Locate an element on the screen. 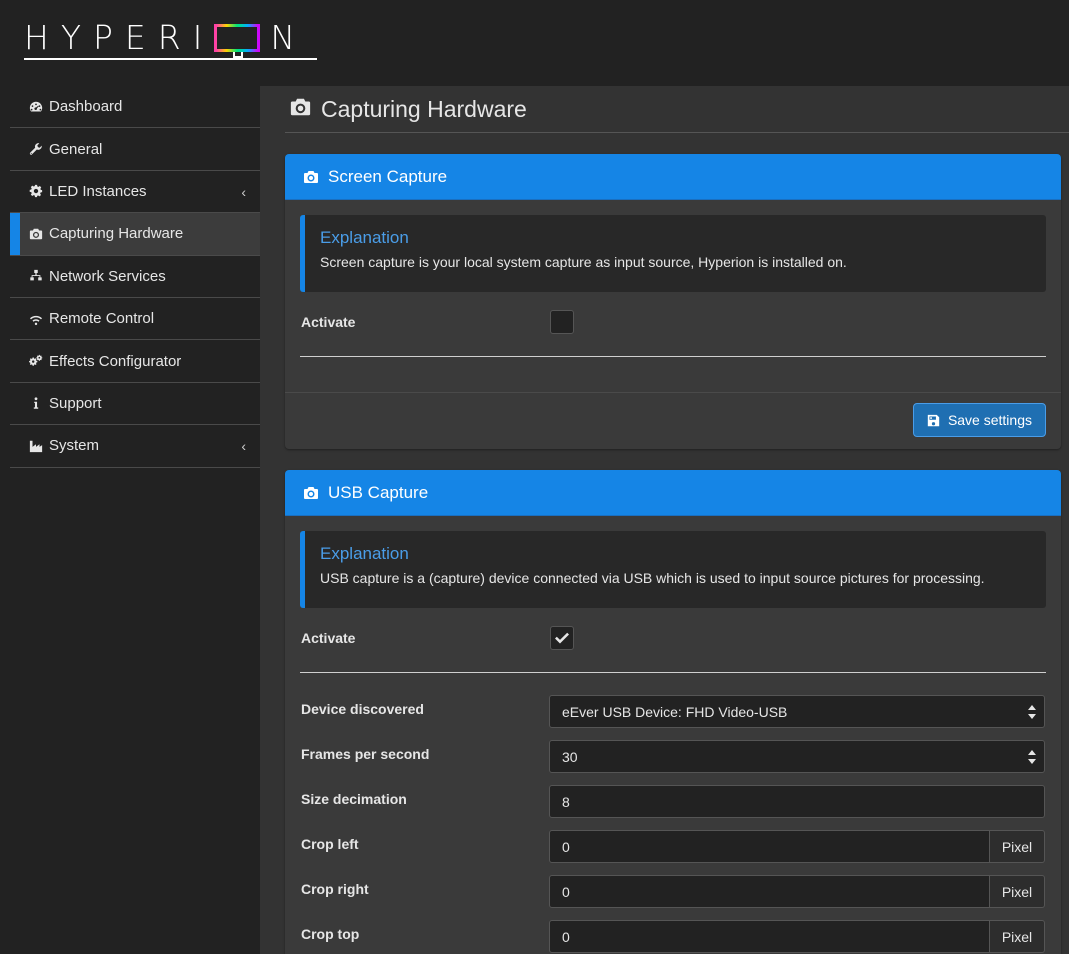 The image size is (1069, 954). sidebar-item-effects-configurator: Effects Configurator is located at coordinates (135, 361).